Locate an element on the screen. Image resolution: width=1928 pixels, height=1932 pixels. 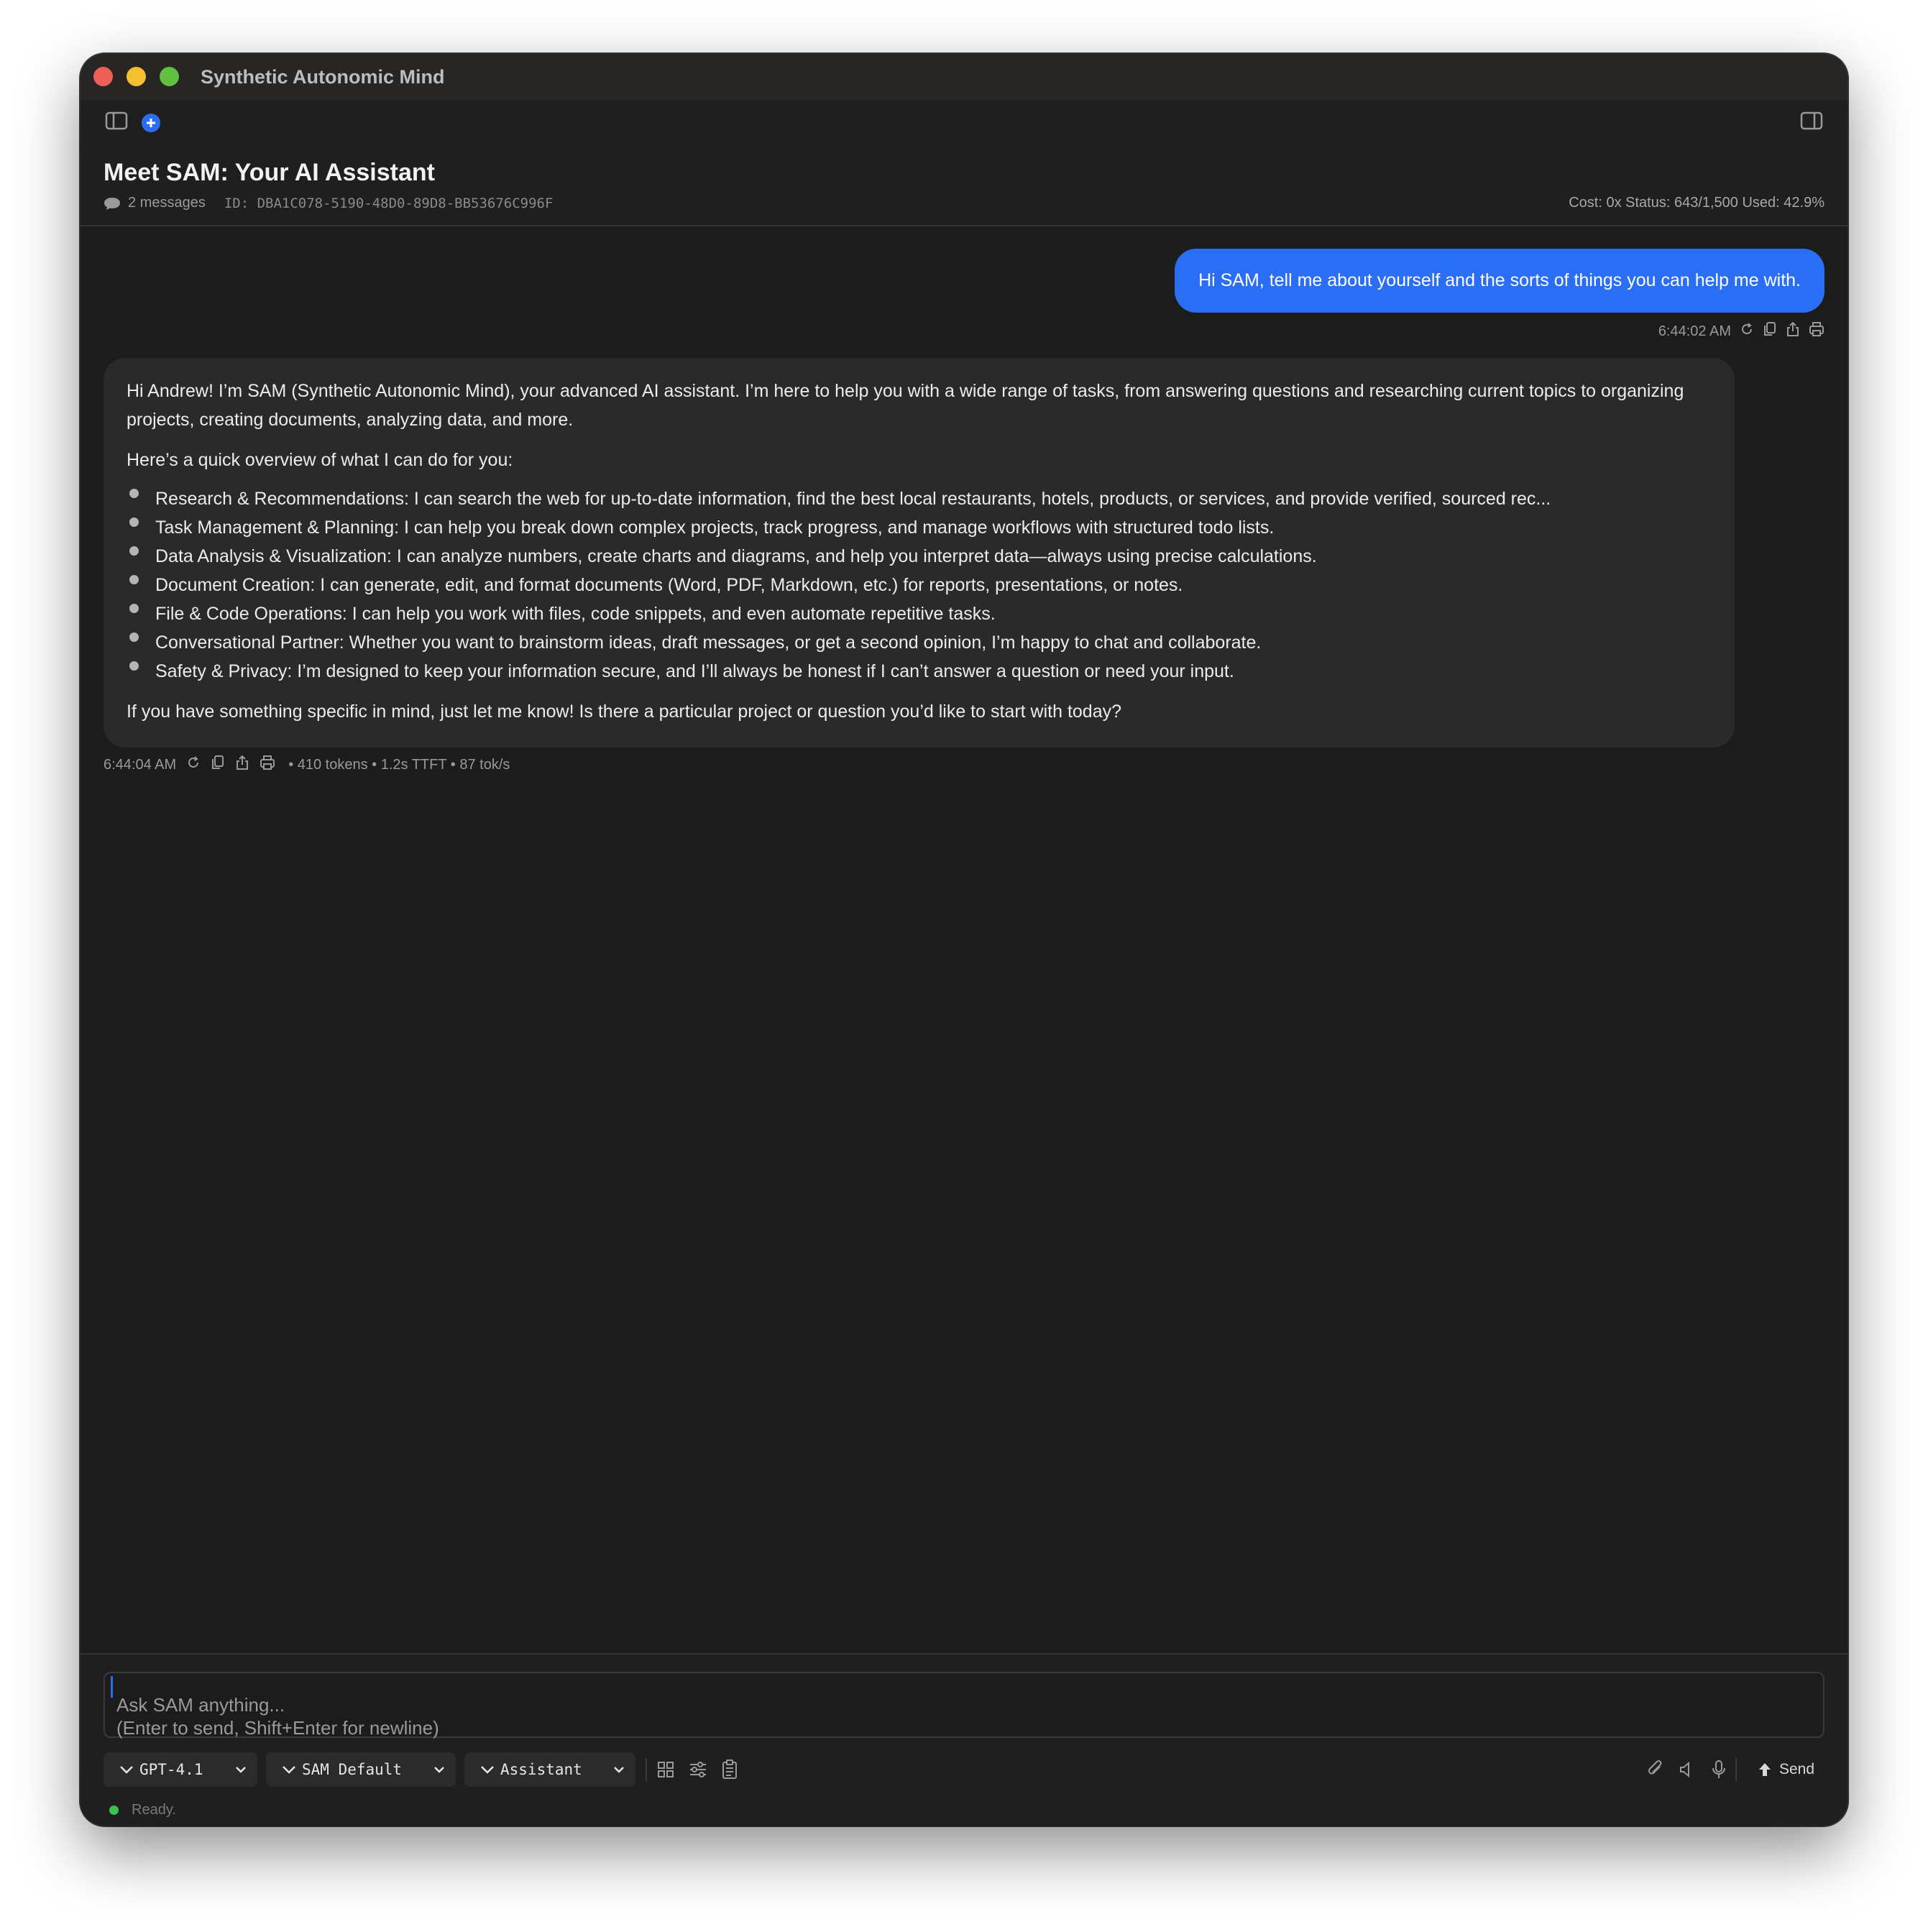
minimize-window-button is located at coordinates (136, 76).